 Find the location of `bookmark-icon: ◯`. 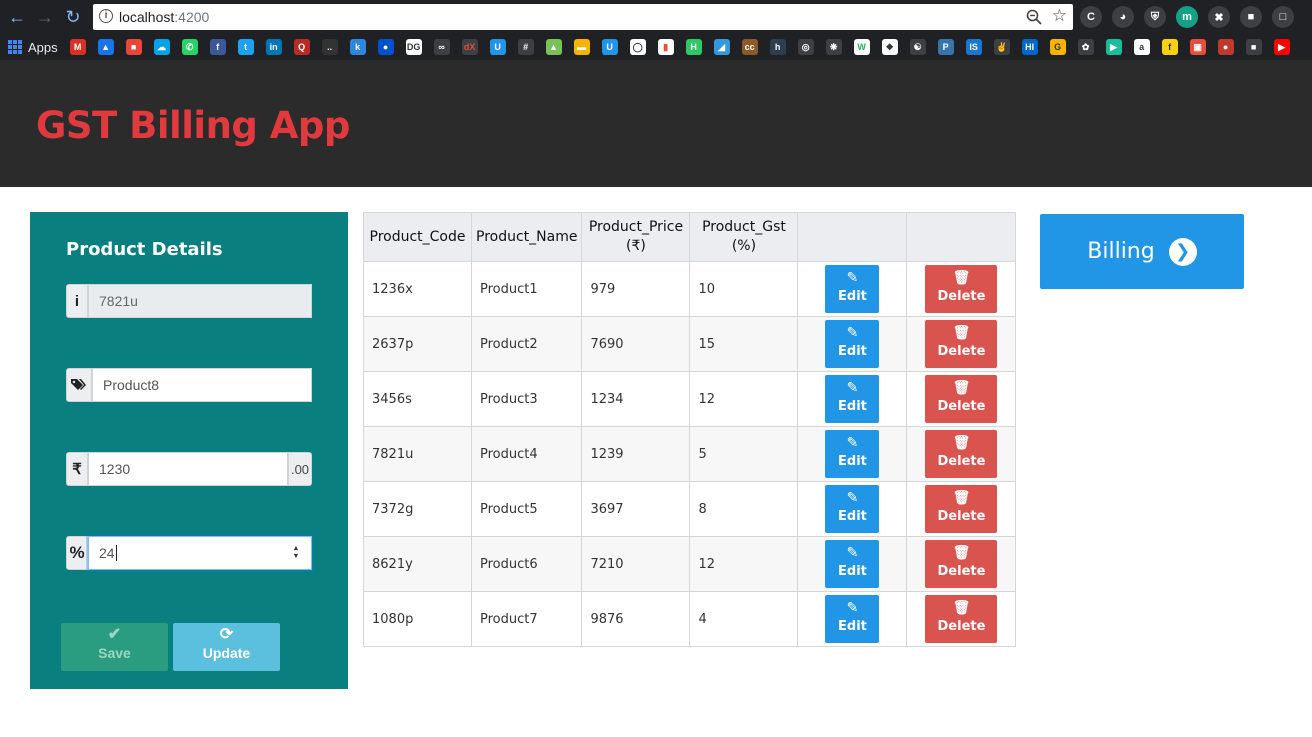

bookmark-icon: ◯ is located at coordinates (637, 47).